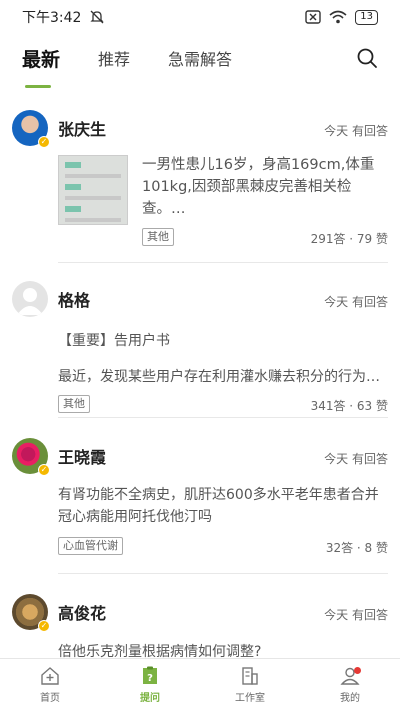 The height and width of the screenshot is (711, 400). What do you see at coordinates (82, 128) in the screenshot?
I see `user-name: 张庆生` at bounding box center [82, 128].